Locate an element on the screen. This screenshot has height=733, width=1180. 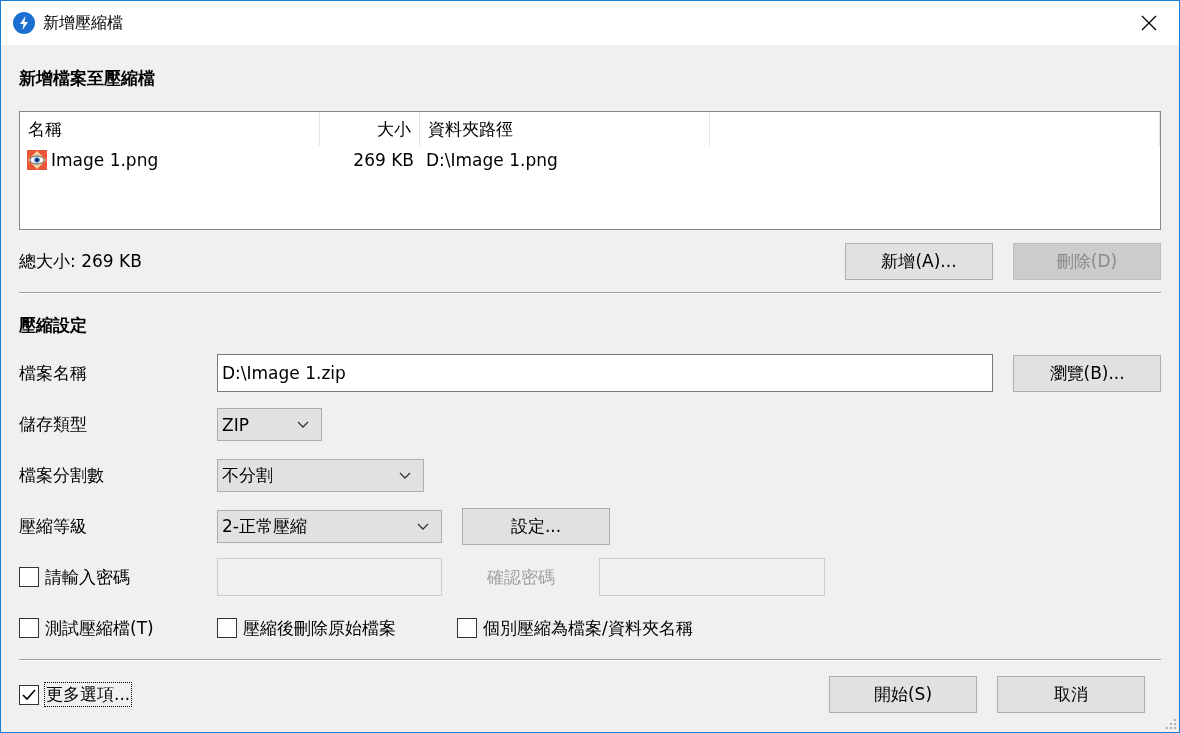
image-file-icon is located at coordinates (37, 160).